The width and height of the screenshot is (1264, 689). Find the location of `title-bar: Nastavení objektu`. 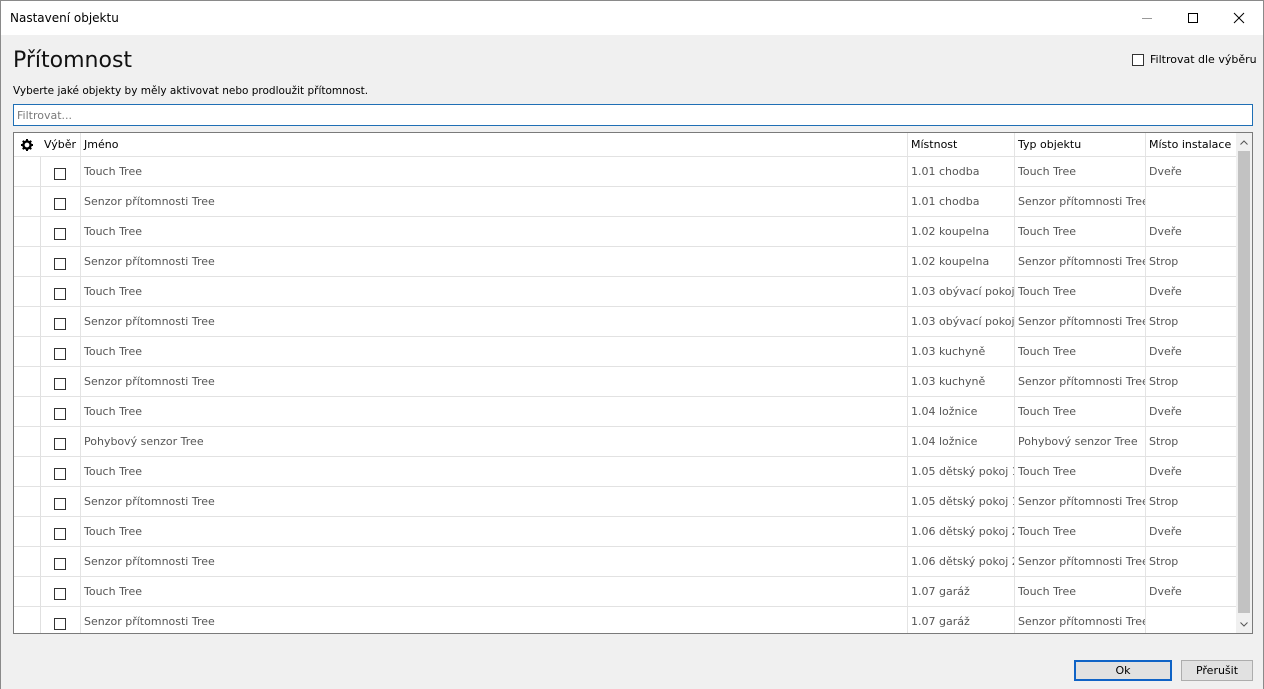

title-bar: Nastavení objektu is located at coordinates (632, 18).